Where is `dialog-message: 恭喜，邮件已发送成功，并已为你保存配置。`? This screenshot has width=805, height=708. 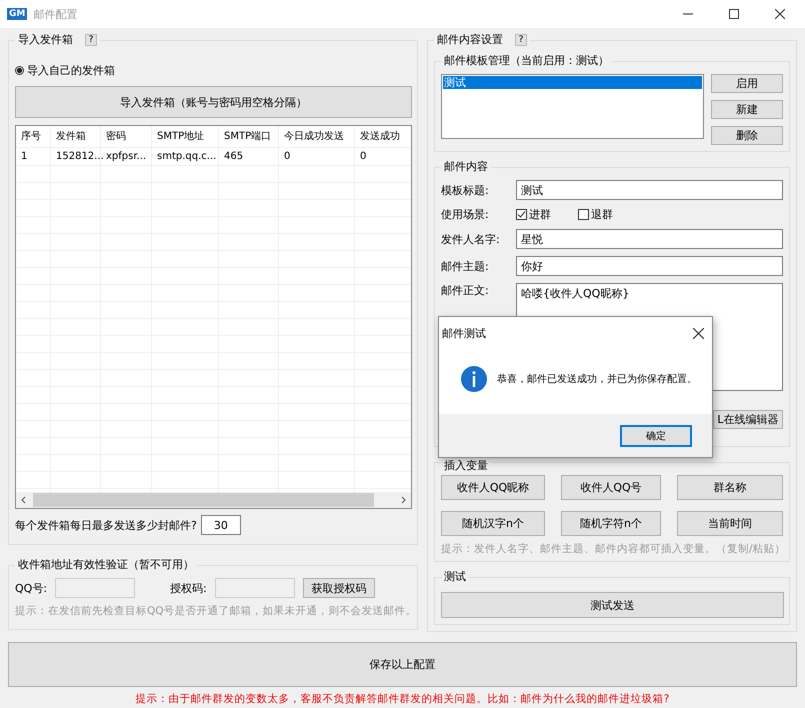 dialog-message: 恭喜，邮件已发送成功，并已为你保存配置。 is located at coordinates (597, 379).